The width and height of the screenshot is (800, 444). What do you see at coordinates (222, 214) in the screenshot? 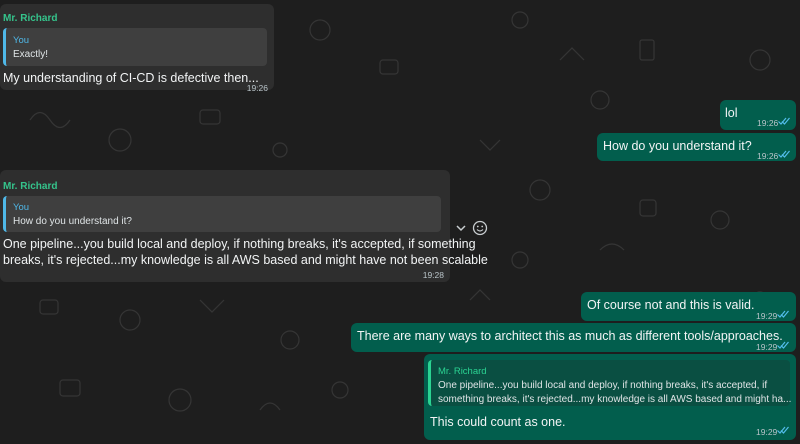
I see `quoted-message: You How do you understand it?` at bounding box center [222, 214].